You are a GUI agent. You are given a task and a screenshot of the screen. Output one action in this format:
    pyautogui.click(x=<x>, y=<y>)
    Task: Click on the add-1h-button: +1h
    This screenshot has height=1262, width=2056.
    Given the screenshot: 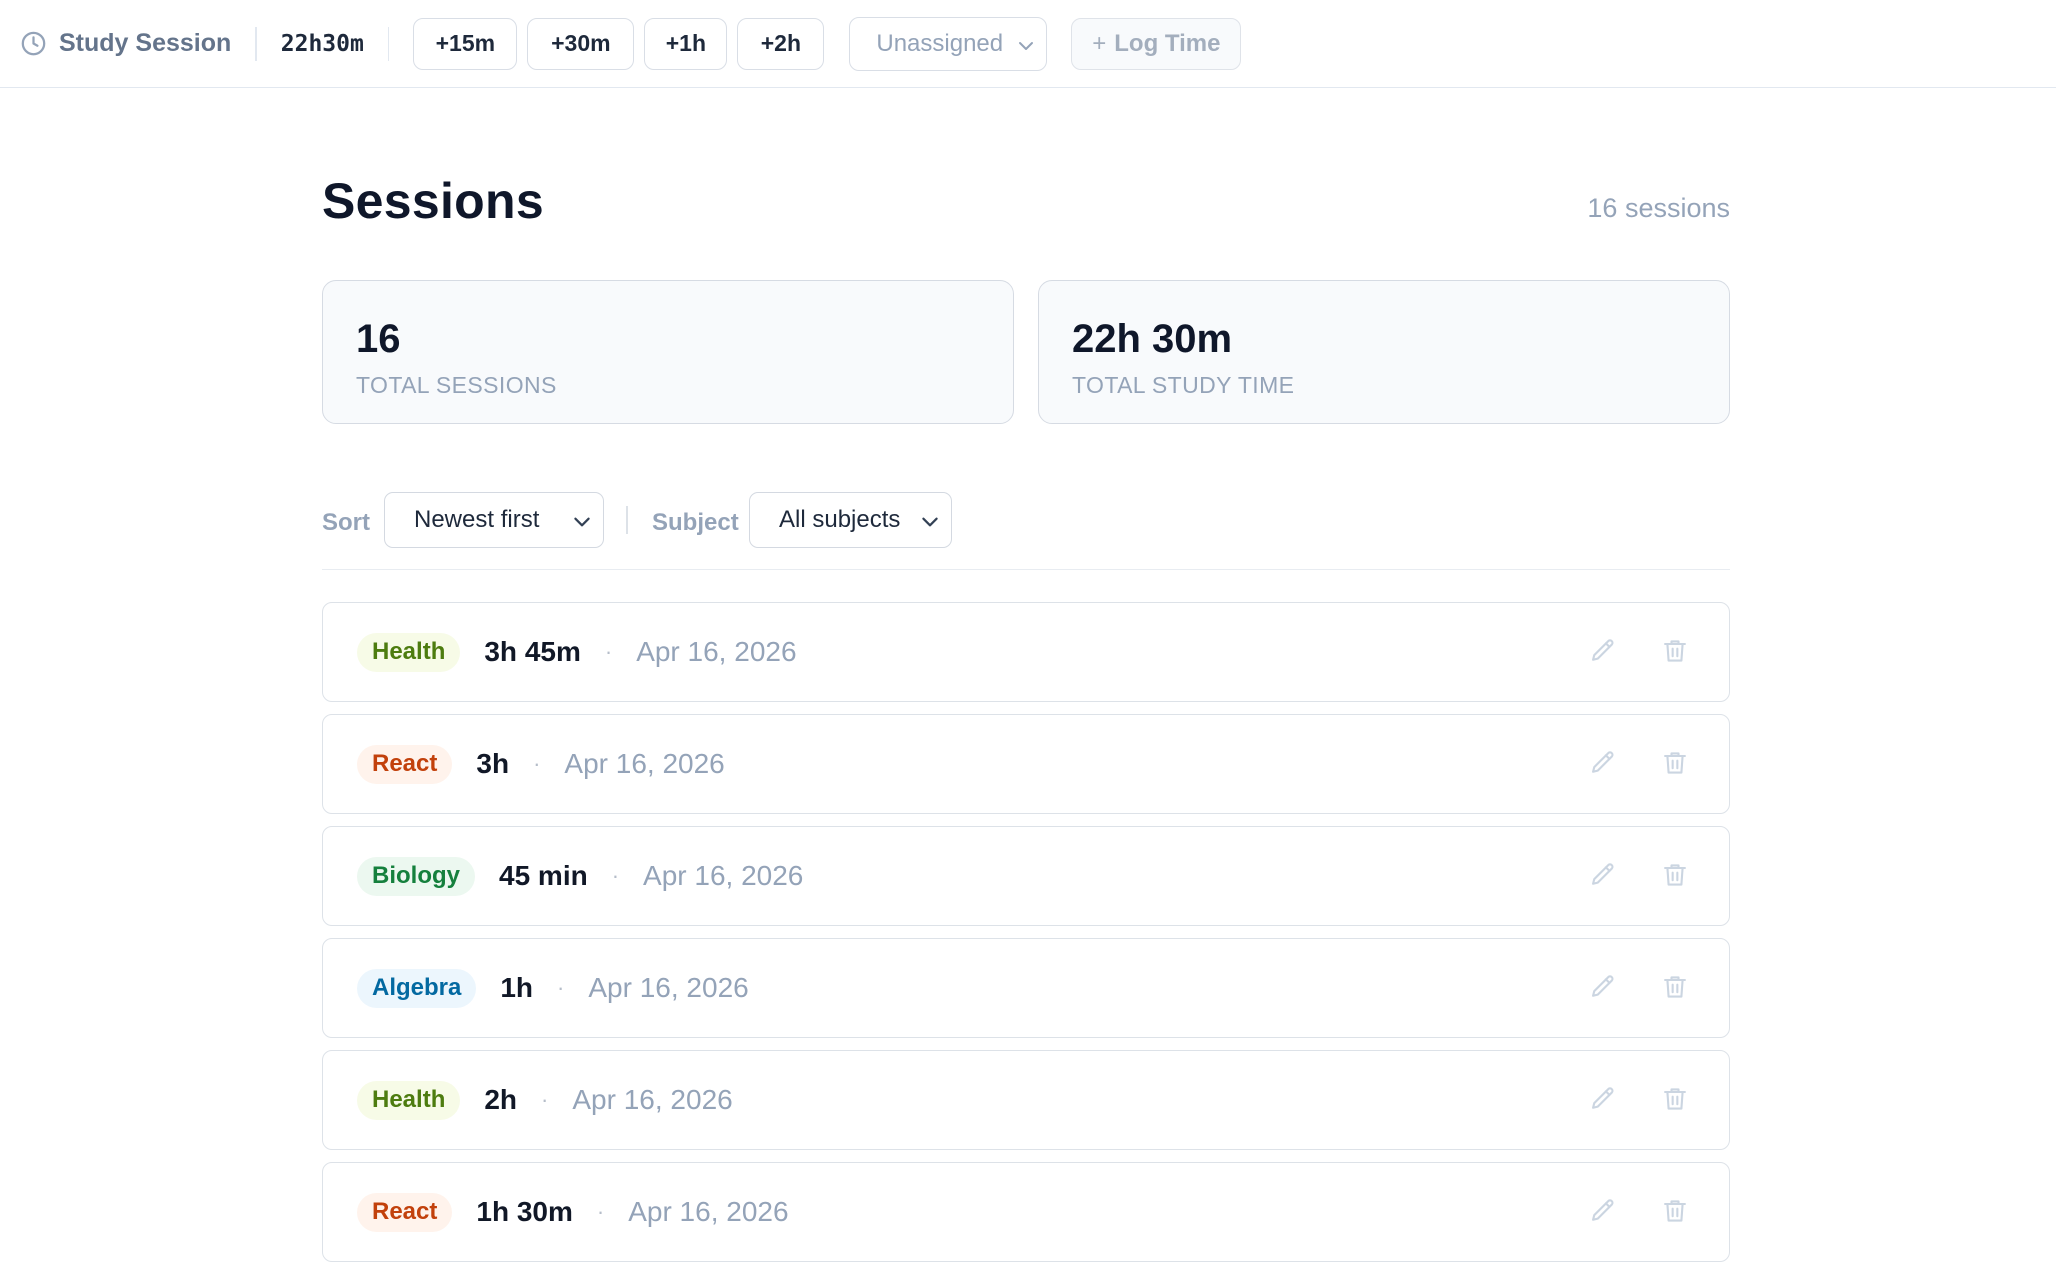 What is the action you would take?
    pyautogui.click(x=686, y=43)
    